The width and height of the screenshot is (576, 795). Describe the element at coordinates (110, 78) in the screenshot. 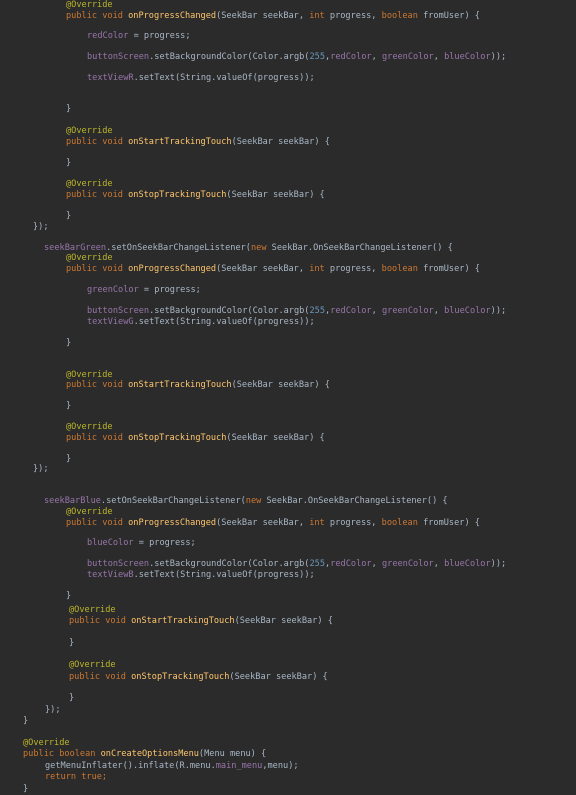

I see `field-token: textViewR` at that location.